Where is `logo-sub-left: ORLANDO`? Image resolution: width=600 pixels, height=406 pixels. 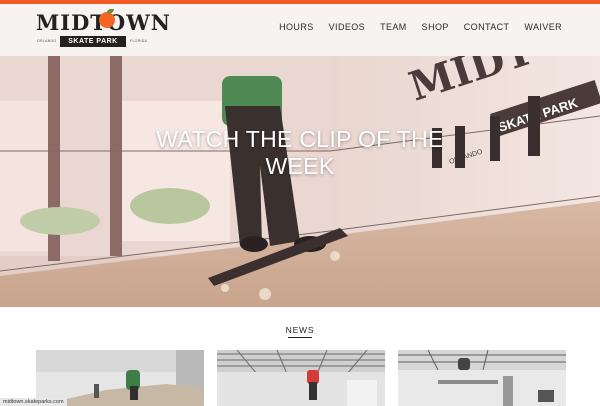
logo-sub-left: ORLANDO is located at coordinates (47, 41).